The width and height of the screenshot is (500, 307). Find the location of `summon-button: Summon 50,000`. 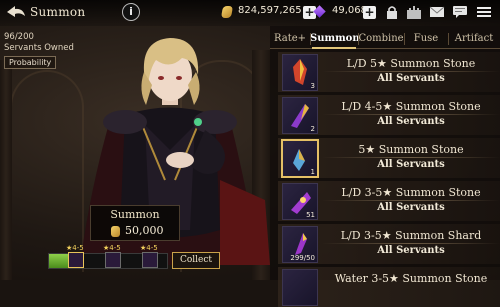

summon-button: Summon 50,000 is located at coordinates (135, 223).